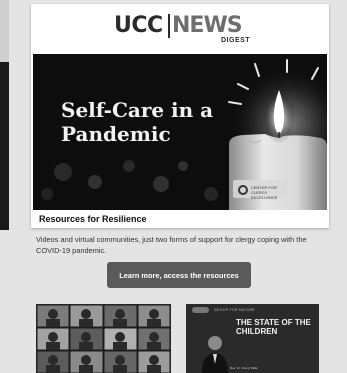 The height and width of the screenshot is (373, 347). Describe the element at coordinates (207, 25) in the screenshot. I see `logo-news-text: NEWS` at that location.